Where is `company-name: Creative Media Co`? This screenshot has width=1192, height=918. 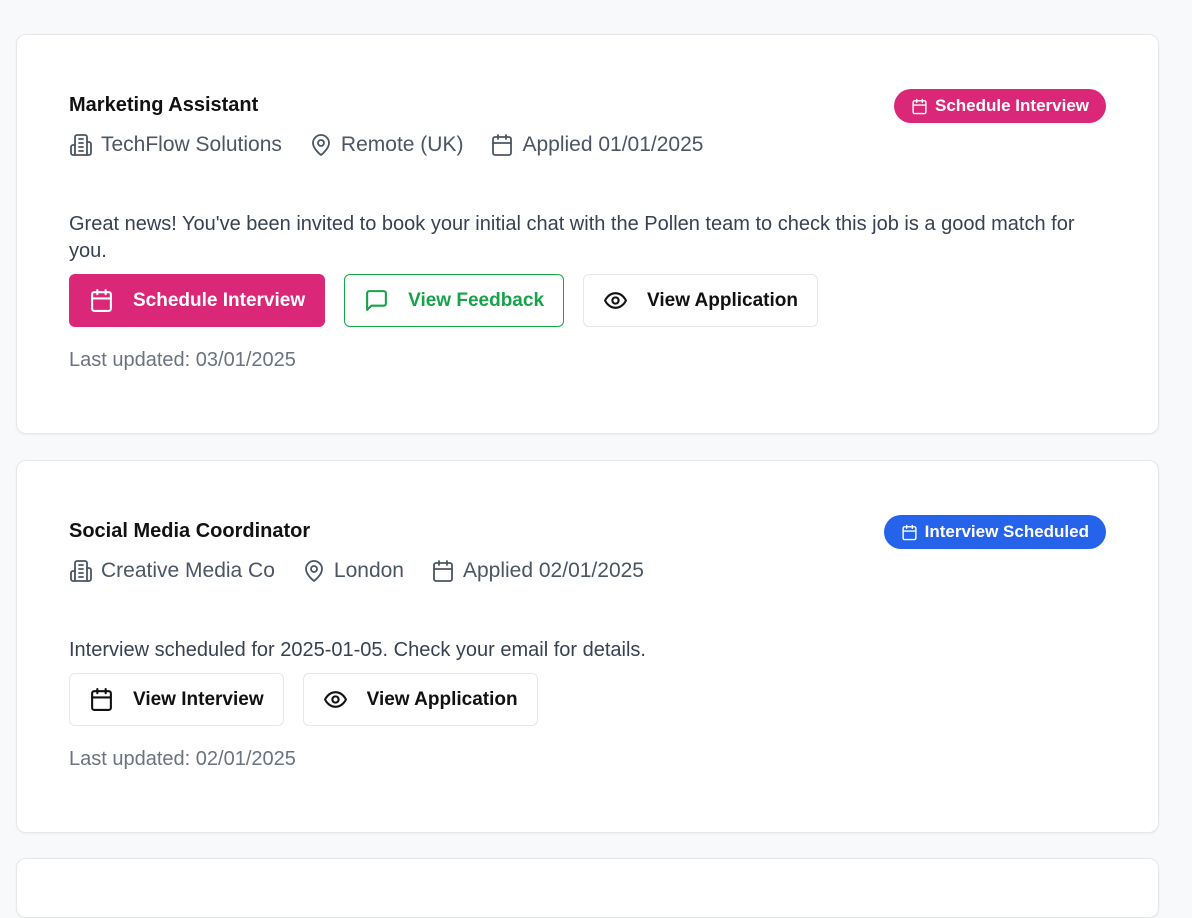
company-name: Creative Media Co is located at coordinates (188, 570).